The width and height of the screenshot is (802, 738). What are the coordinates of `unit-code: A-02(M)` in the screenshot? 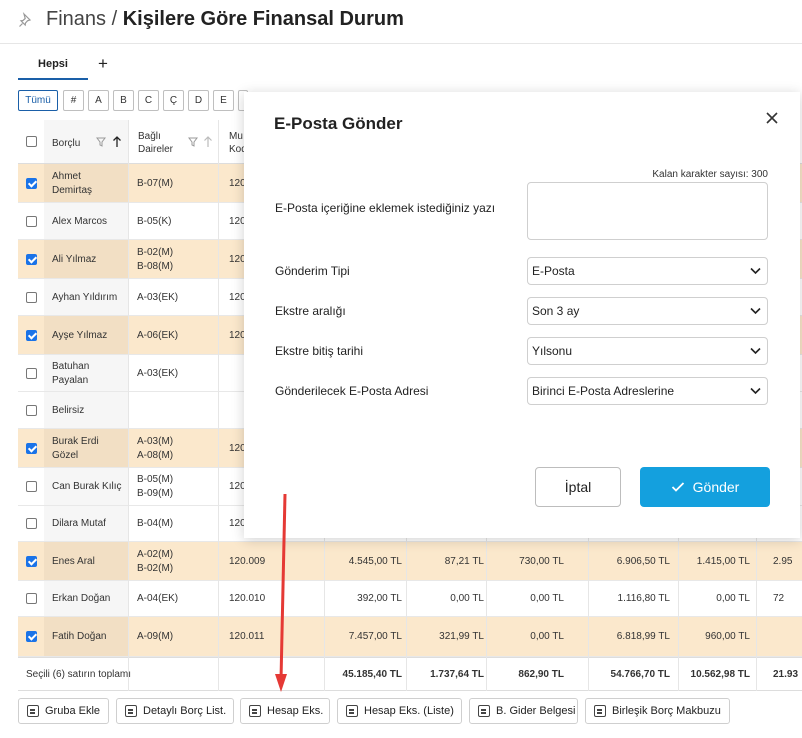 It's located at (155, 554).